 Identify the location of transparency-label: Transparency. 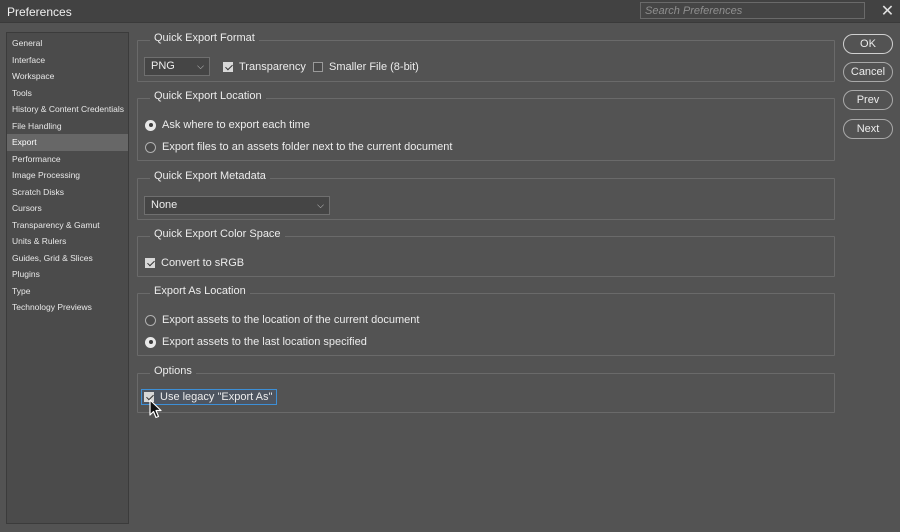
(272, 67).